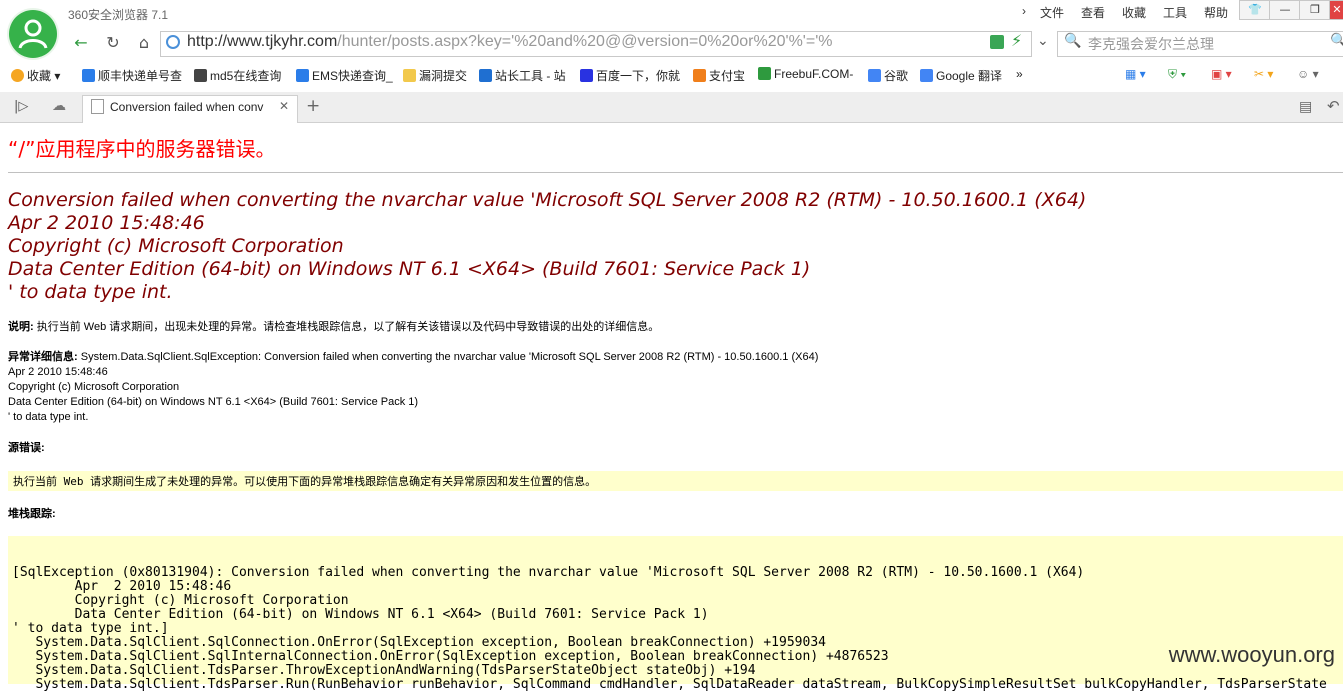  Describe the element at coordinates (1336, 10) in the screenshot. I see `close-icon: ✕` at that location.